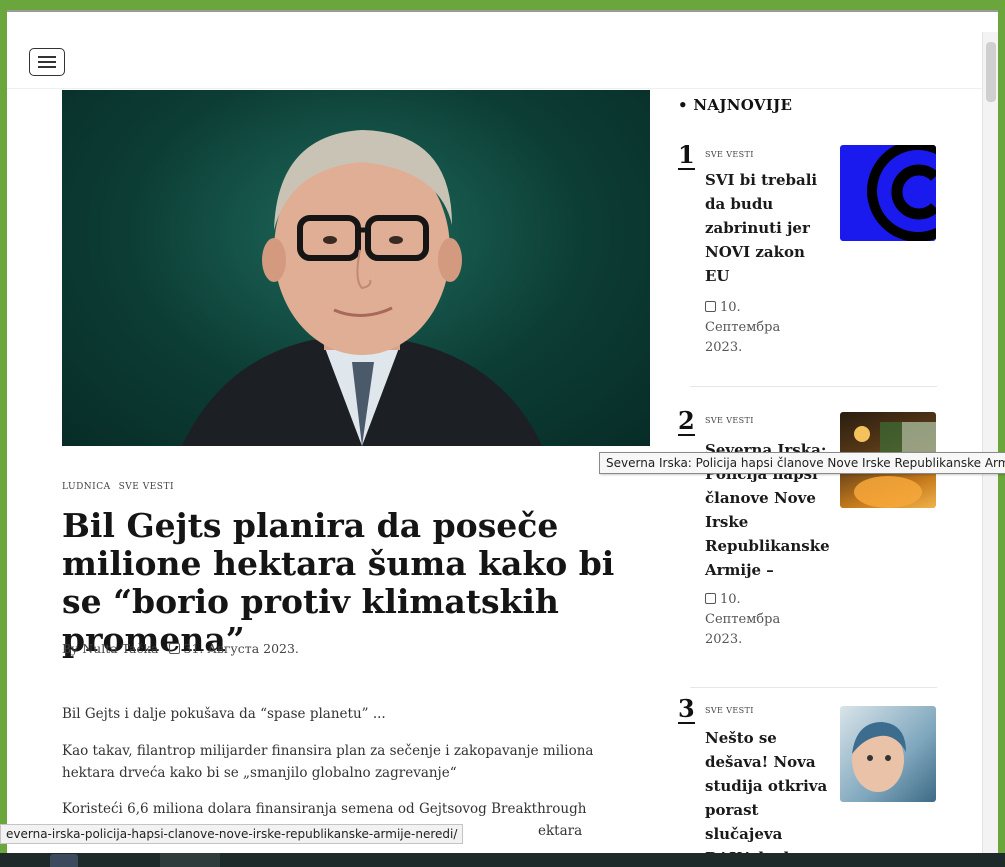 The height and width of the screenshot is (867, 1005). Describe the element at coordinates (502, 88) in the screenshot. I see `header-divider` at that location.